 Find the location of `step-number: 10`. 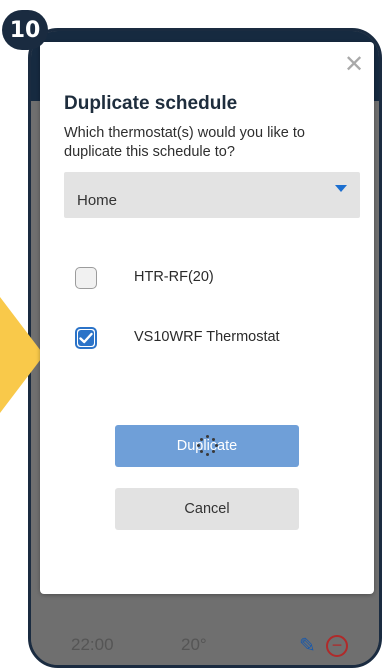

step-number: 10 is located at coordinates (25, 30).